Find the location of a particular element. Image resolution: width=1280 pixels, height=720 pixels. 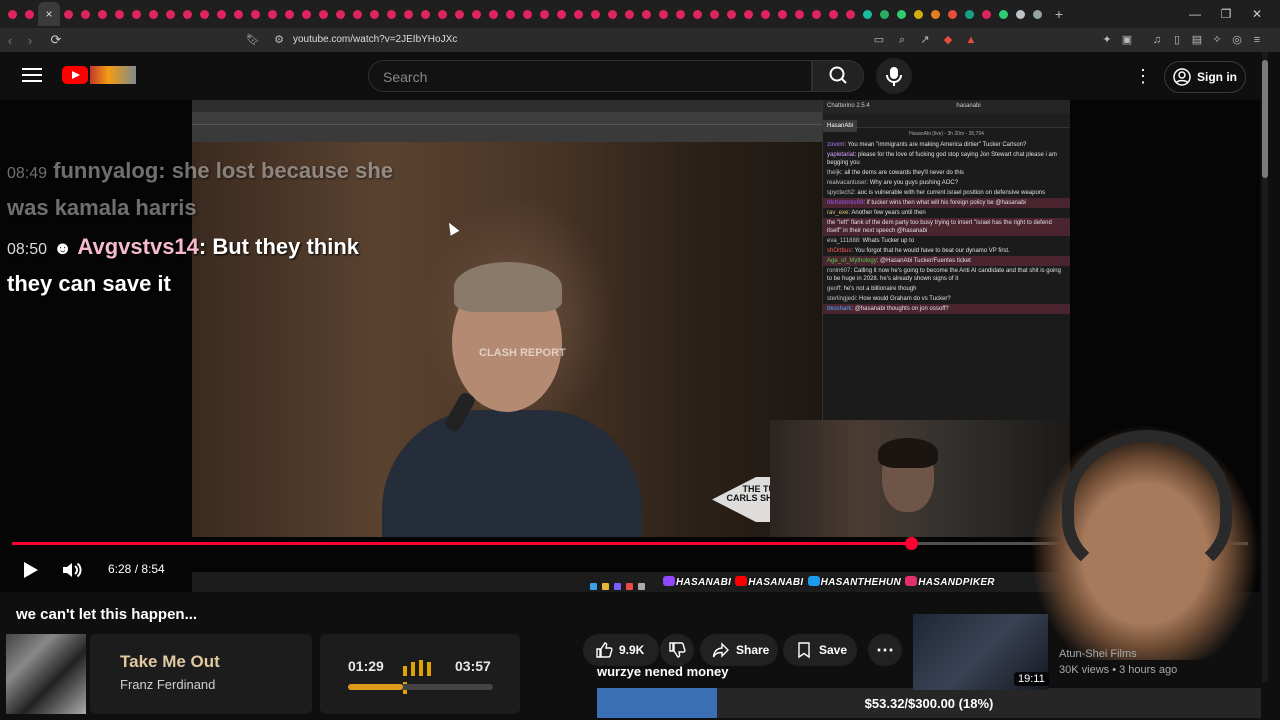

sign-in-button: Sign in is located at coordinates (1205, 77).